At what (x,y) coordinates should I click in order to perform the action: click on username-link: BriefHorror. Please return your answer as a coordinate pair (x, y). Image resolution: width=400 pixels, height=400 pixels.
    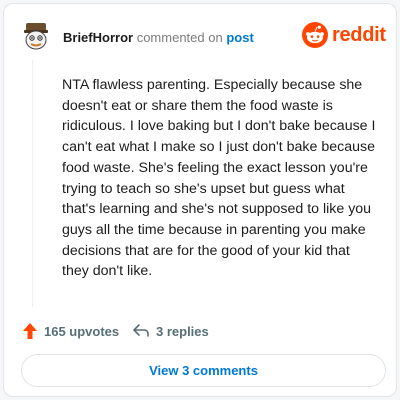
    Looking at the image, I should click on (98, 37).